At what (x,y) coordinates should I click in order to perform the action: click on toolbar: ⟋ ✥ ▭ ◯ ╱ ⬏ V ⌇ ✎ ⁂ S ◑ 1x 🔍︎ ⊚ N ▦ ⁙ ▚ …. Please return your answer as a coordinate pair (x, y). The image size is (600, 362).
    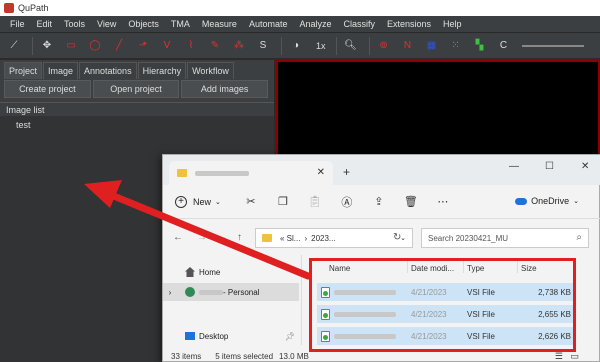
    Looking at the image, I should click on (300, 45).